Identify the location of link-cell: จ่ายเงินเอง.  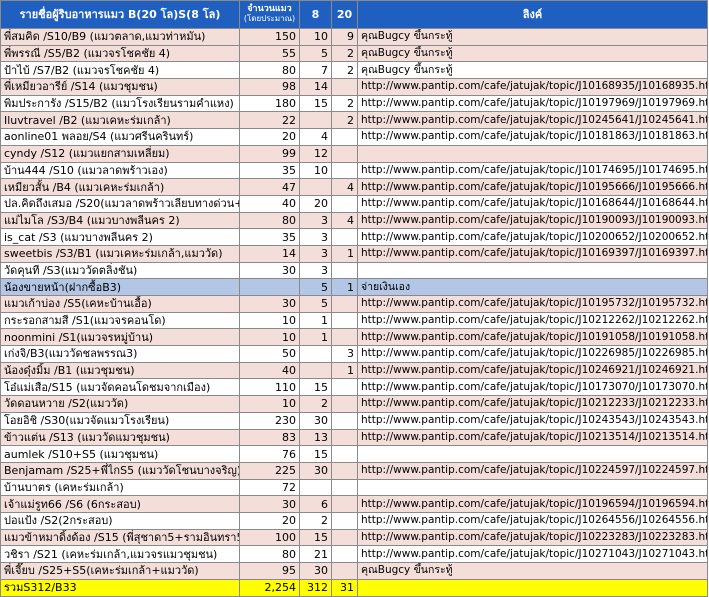
(532, 287).